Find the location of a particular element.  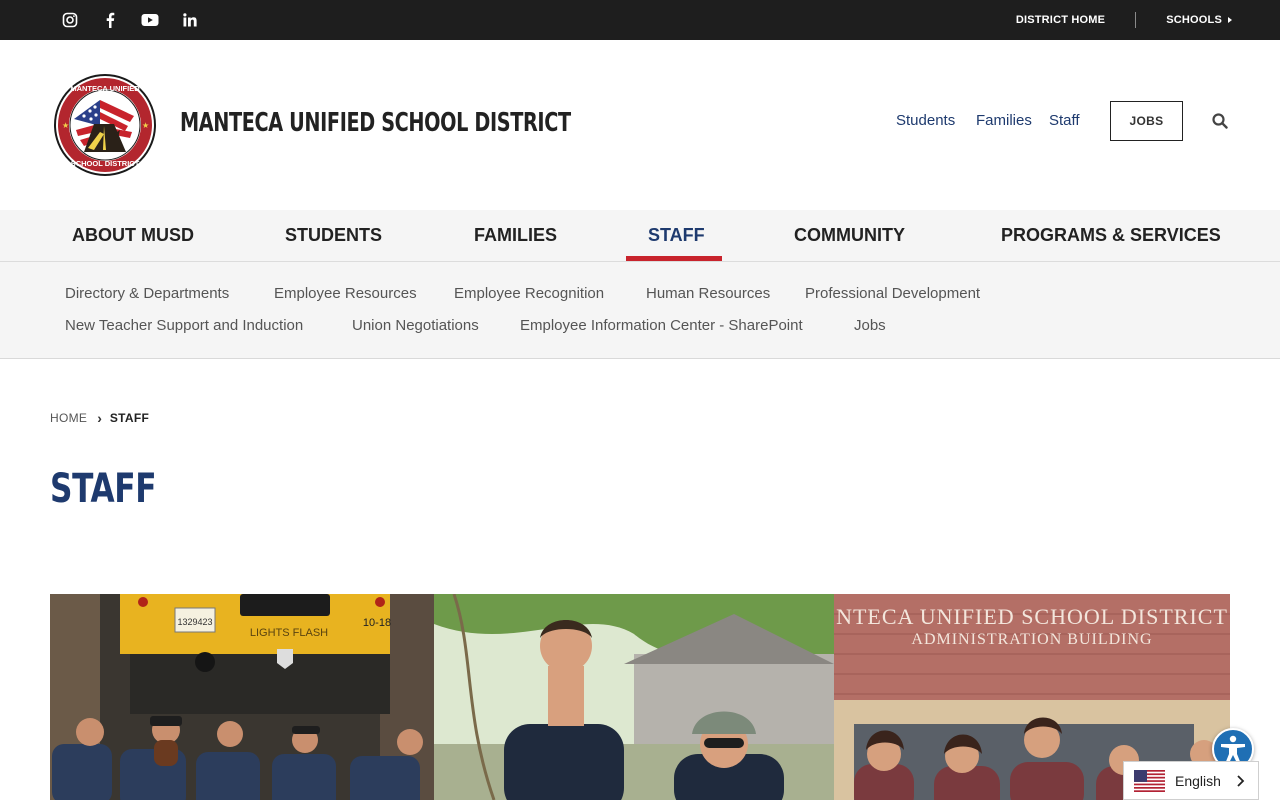

subnav-employee-information-center: Employee Information Center - SharePoint is located at coordinates (661, 325).